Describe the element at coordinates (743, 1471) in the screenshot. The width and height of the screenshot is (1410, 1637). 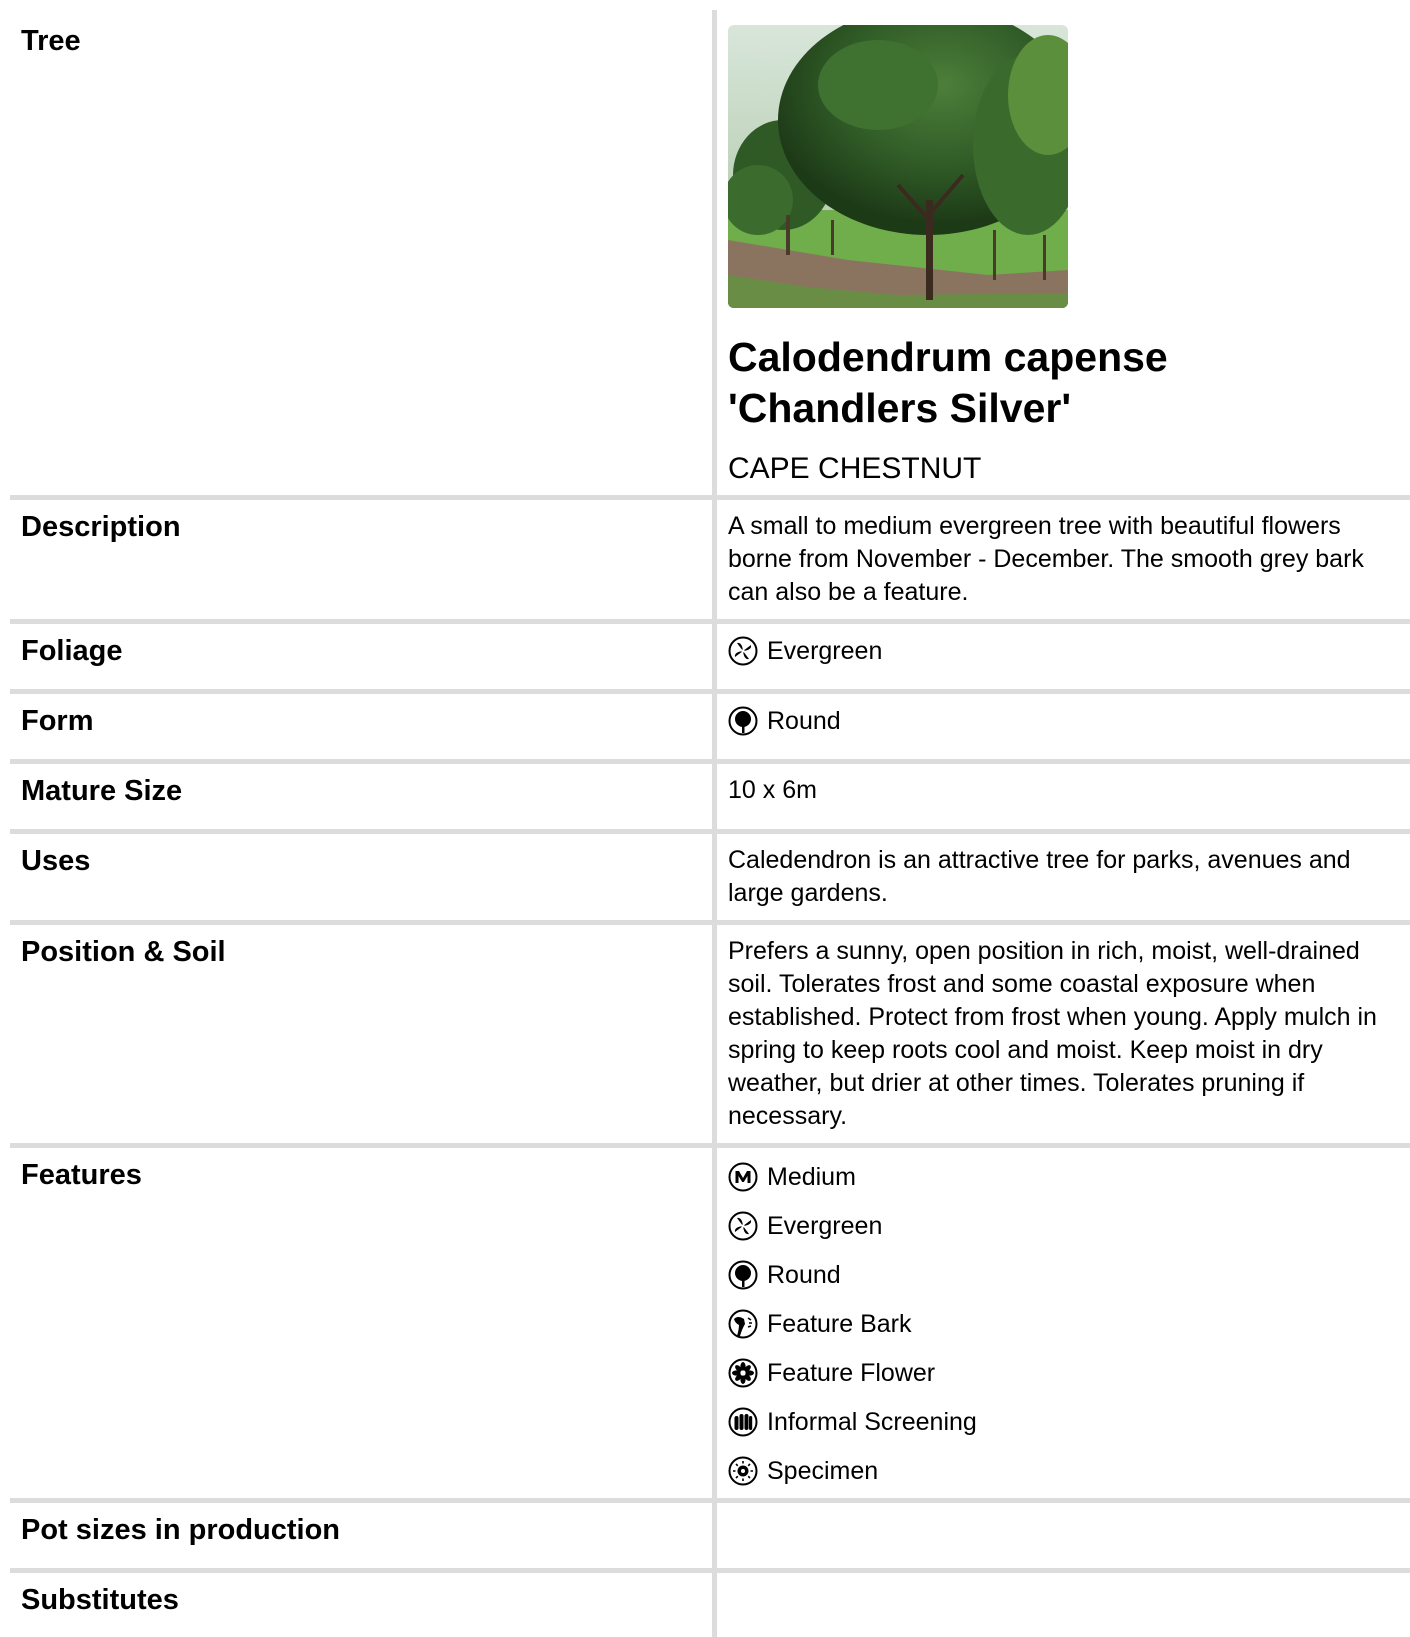
I see `specimen-icon` at that location.